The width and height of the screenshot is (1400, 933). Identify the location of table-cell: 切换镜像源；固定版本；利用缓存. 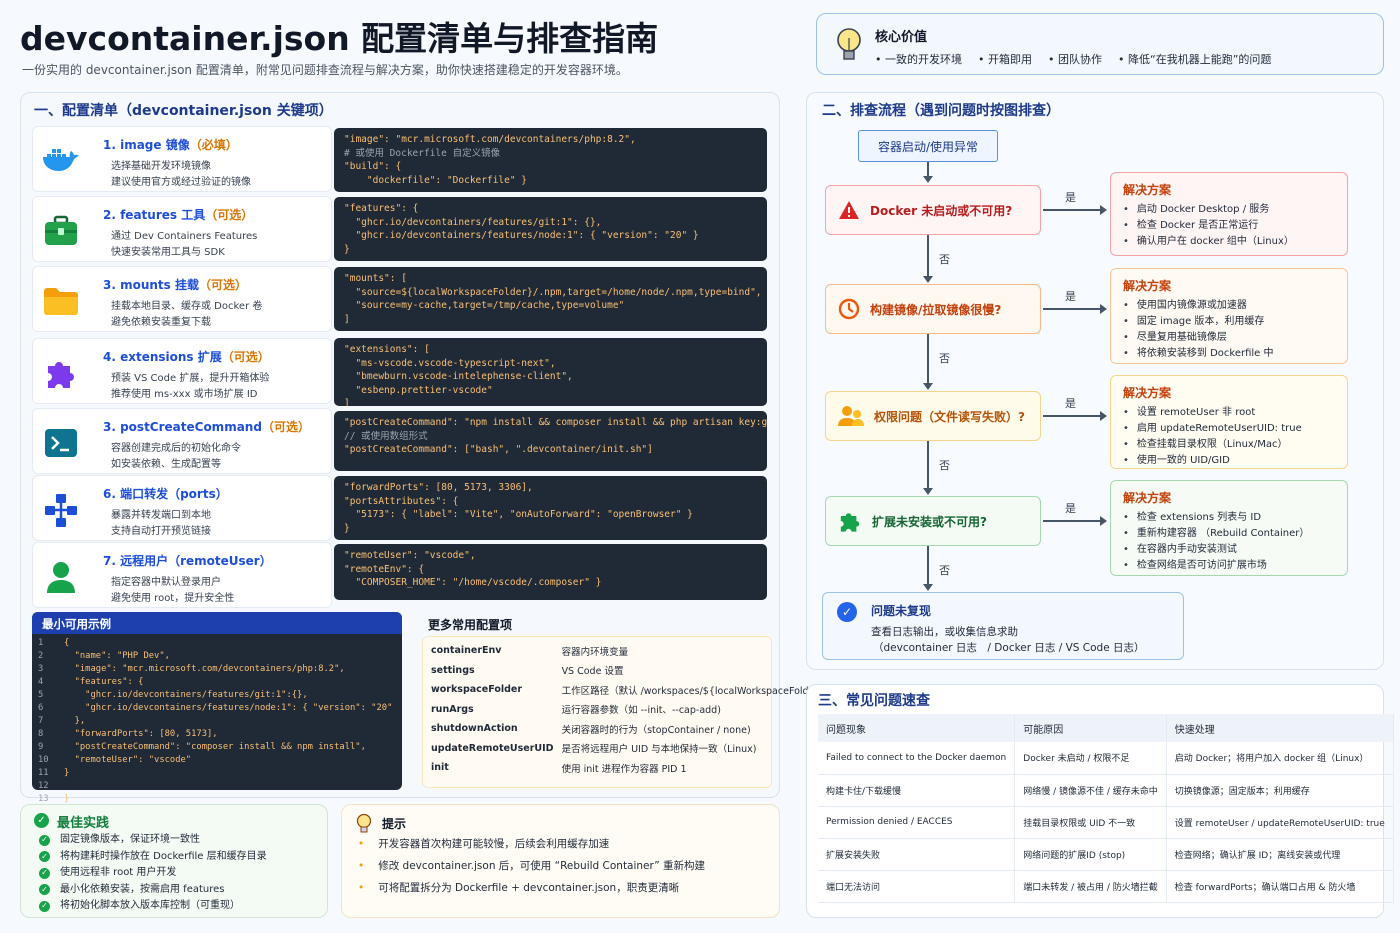
(1280, 790).